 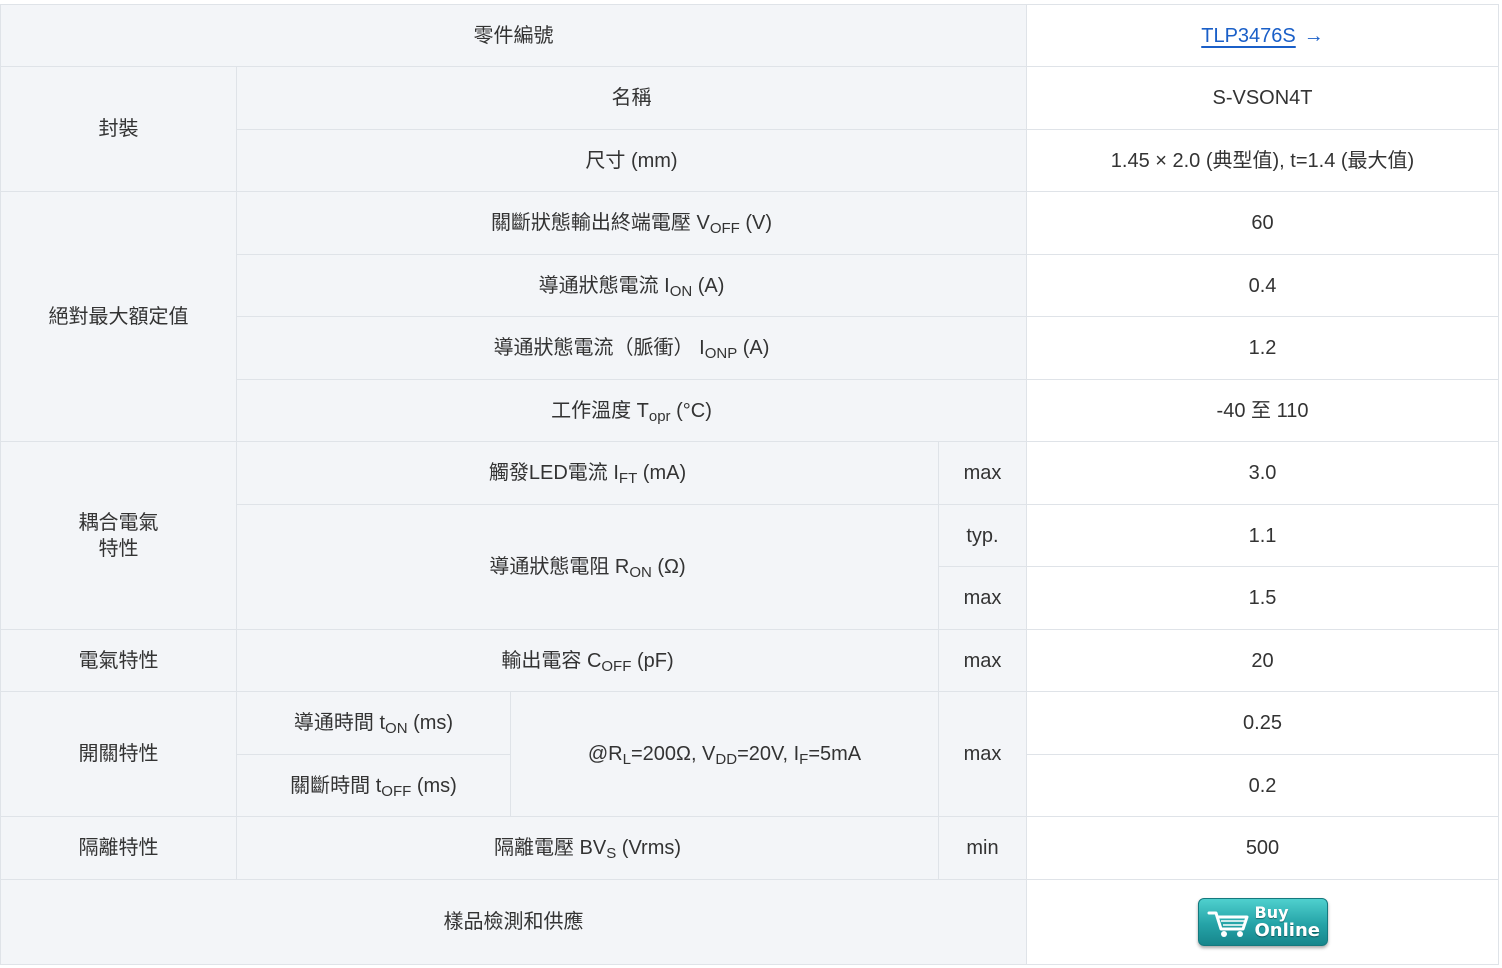 What do you see at coordinates (587, 473) in the screenshot?
I see `ift-label: 觸發LED電流 IFT (mA)` at bounding box center [587, 473].